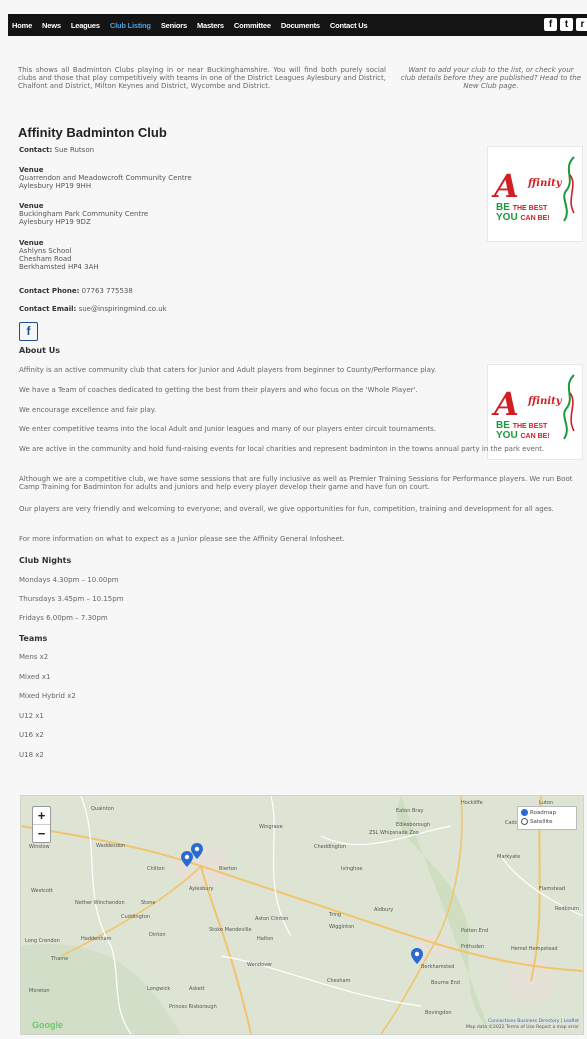  Describe the element at coordinates (45, 259) in the screenshot. I see `venue-line: Chesham Road` at that location.